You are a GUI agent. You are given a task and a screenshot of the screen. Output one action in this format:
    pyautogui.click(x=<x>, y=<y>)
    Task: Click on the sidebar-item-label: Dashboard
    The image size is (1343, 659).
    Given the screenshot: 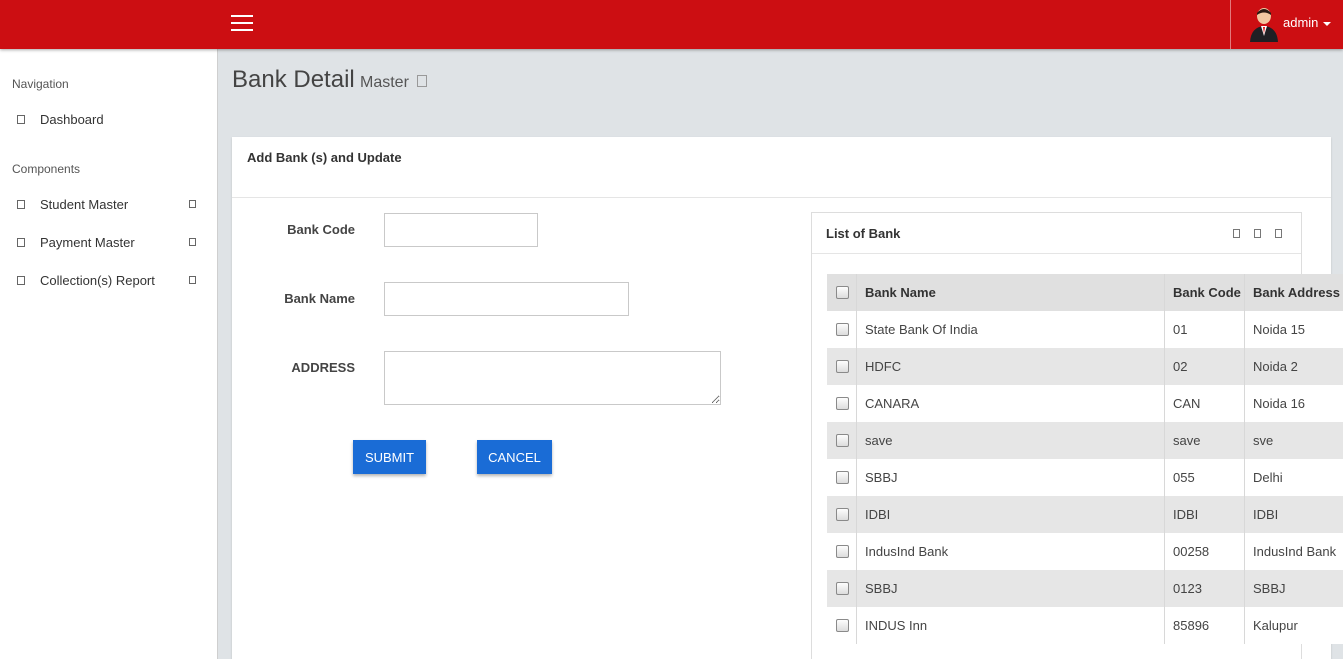 What is the action you would take?
    pyautogui.click(x=72, y=119)
    